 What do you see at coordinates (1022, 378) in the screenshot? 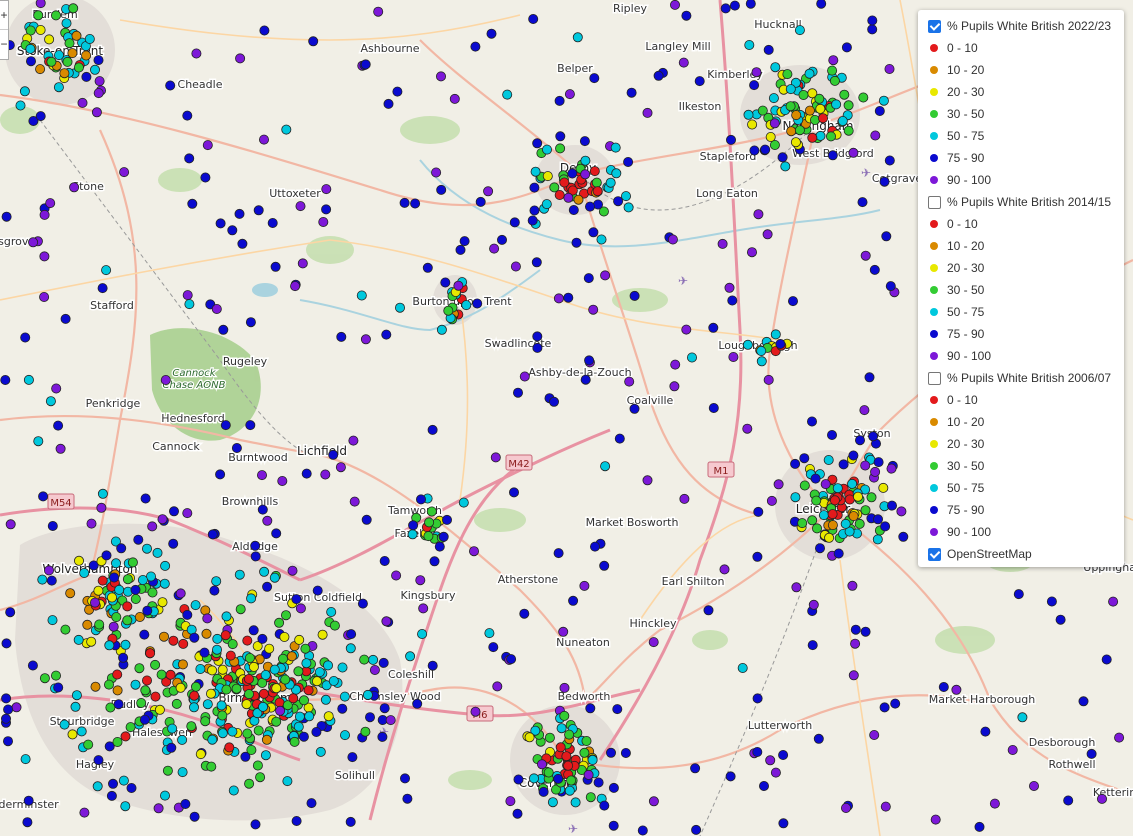
I see `layer-toggle-2: % Pupils White British 2006/07` at bounding box center [1022, 378].